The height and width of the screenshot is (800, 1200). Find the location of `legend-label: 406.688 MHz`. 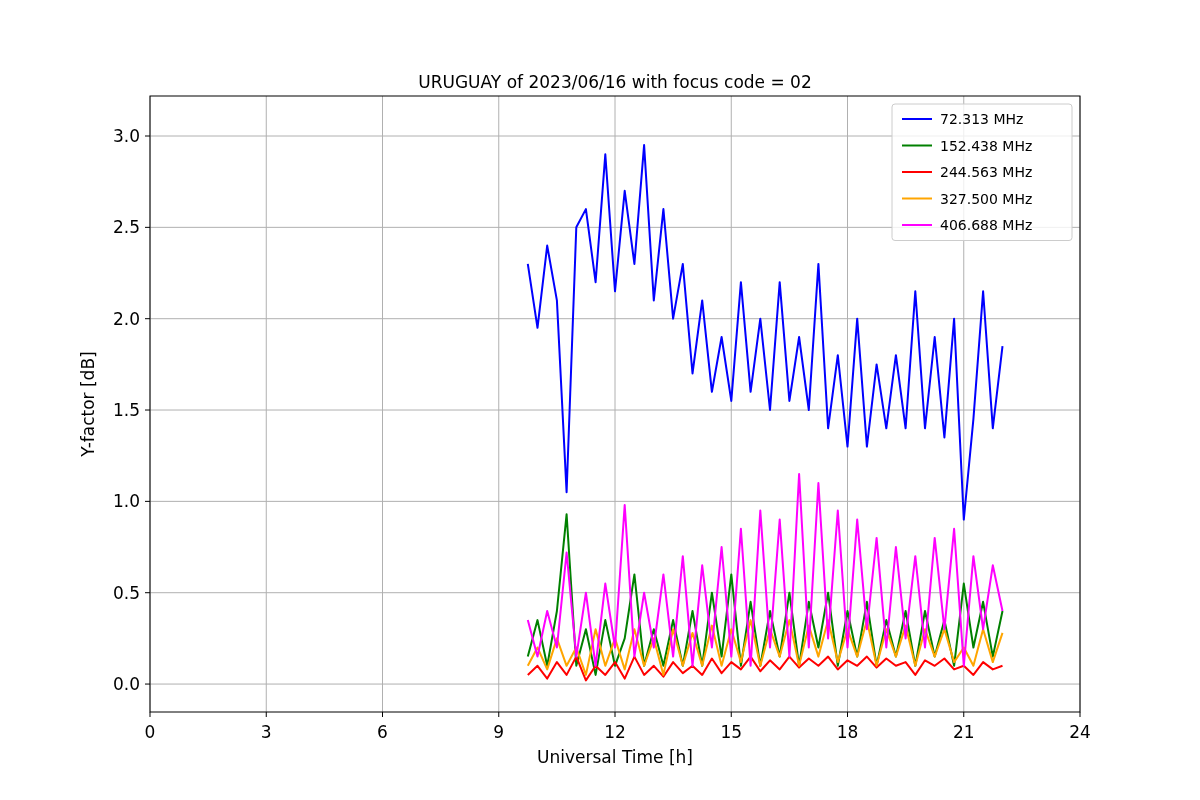

legend-label: 406.688 MHz is located at coordinates (986, 225).